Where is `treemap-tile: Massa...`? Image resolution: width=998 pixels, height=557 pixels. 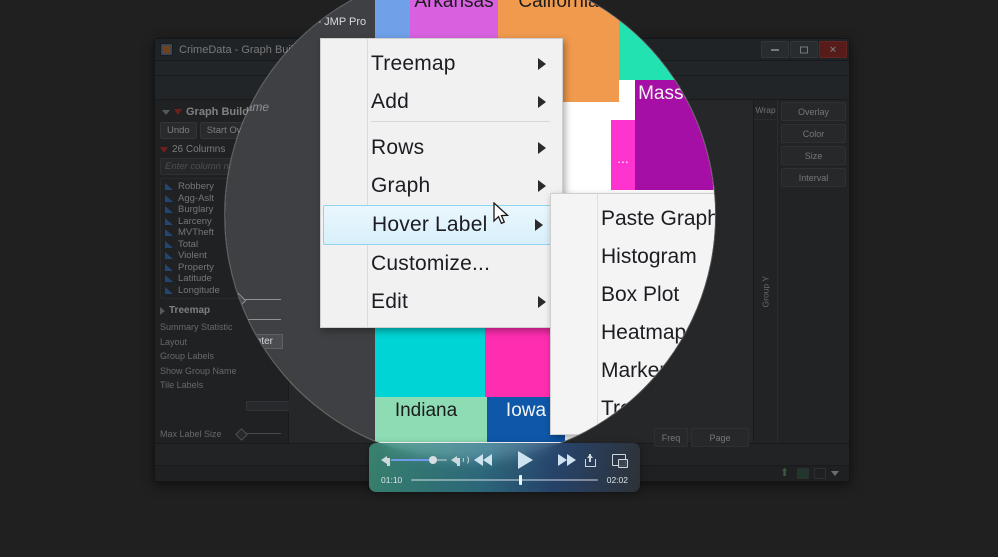
treemap-tile: Massa... is located at coordinates (674, 135).